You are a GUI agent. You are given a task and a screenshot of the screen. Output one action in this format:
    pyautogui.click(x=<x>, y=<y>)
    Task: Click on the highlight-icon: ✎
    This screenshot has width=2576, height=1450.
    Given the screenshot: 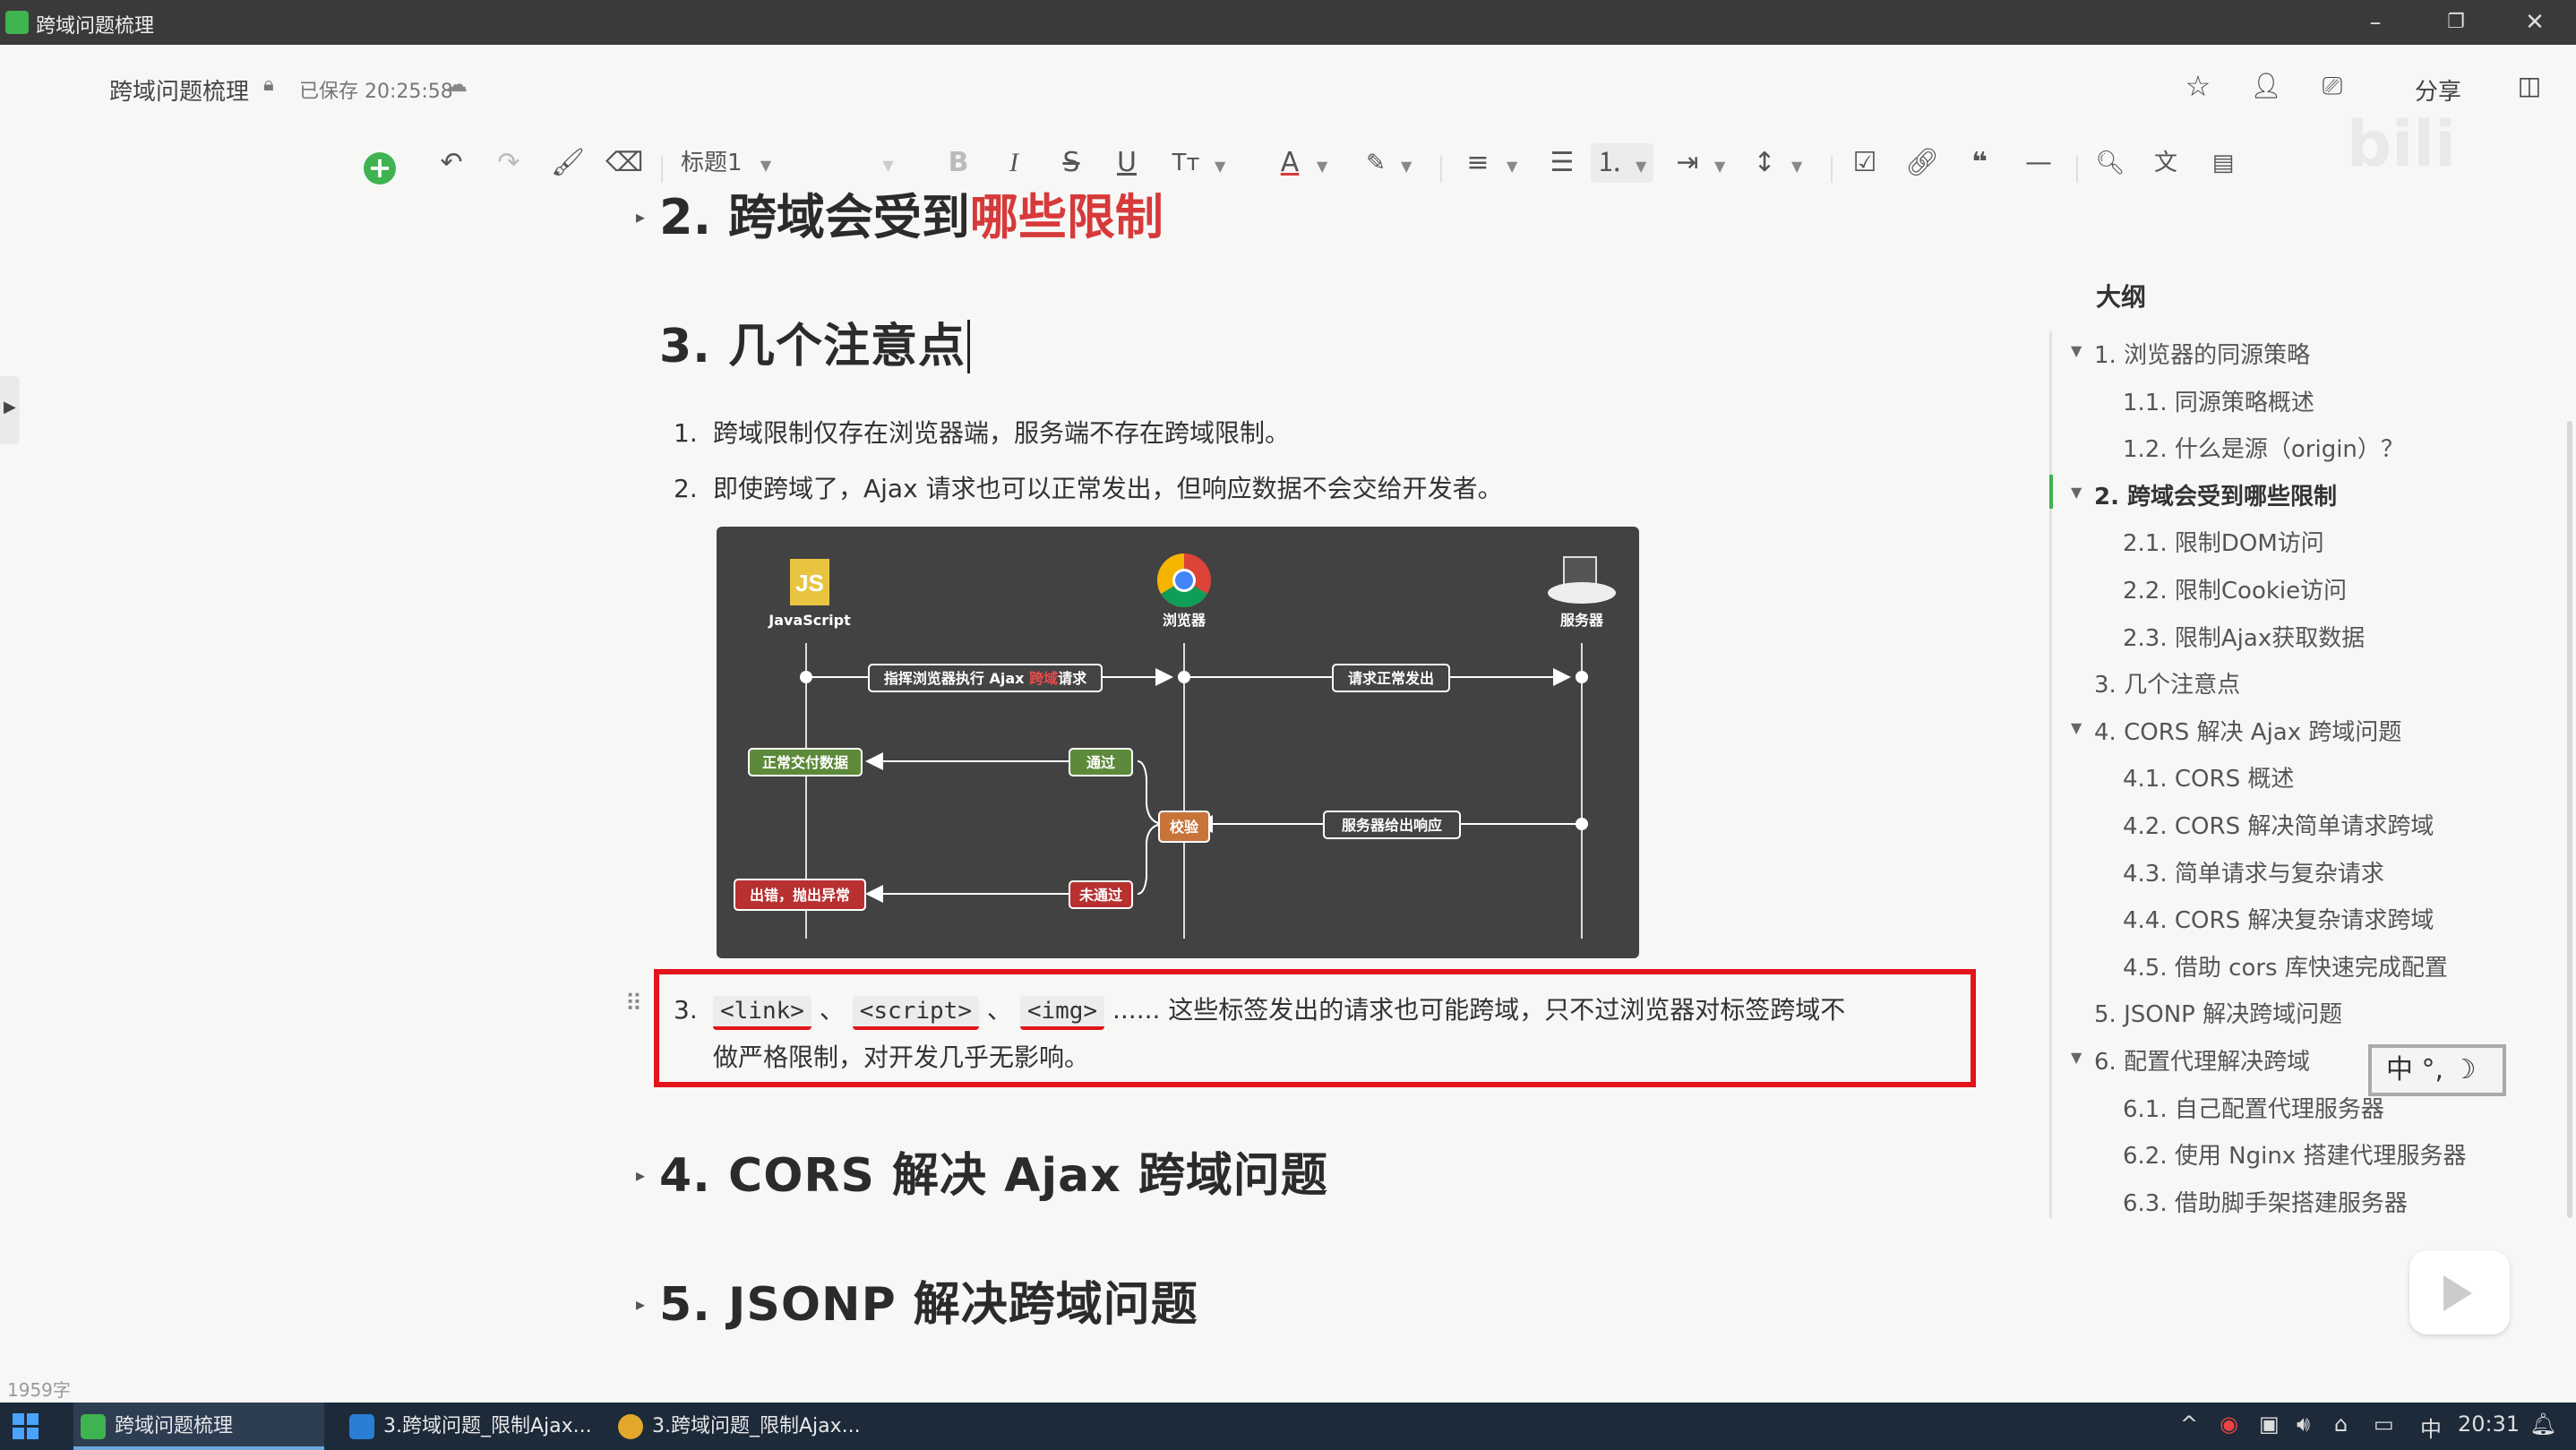 What is the action you would take?
    pyautogui.click(x=1376, y=163)
    